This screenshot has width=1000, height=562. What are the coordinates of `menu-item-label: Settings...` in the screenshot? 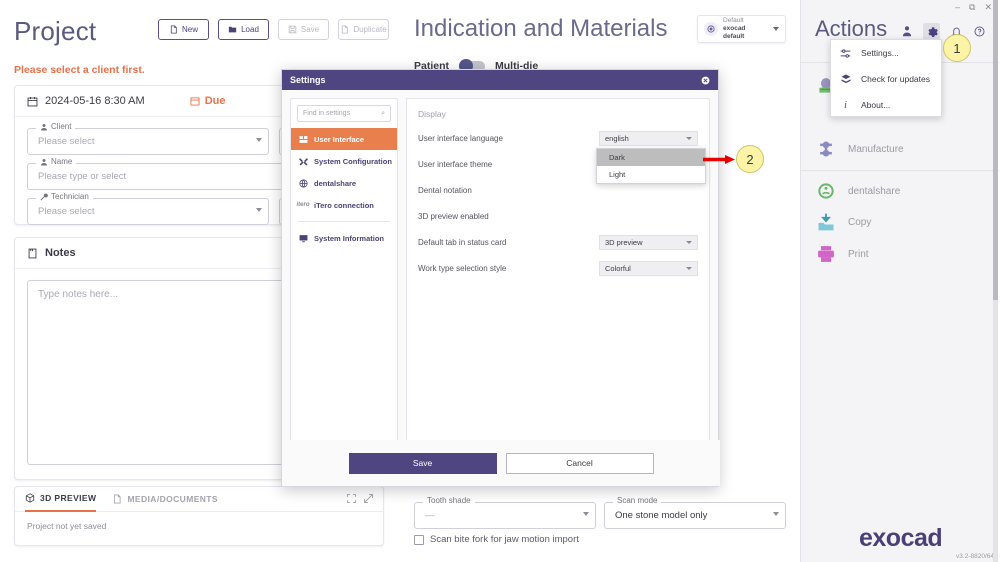 It's located at (880, 53).